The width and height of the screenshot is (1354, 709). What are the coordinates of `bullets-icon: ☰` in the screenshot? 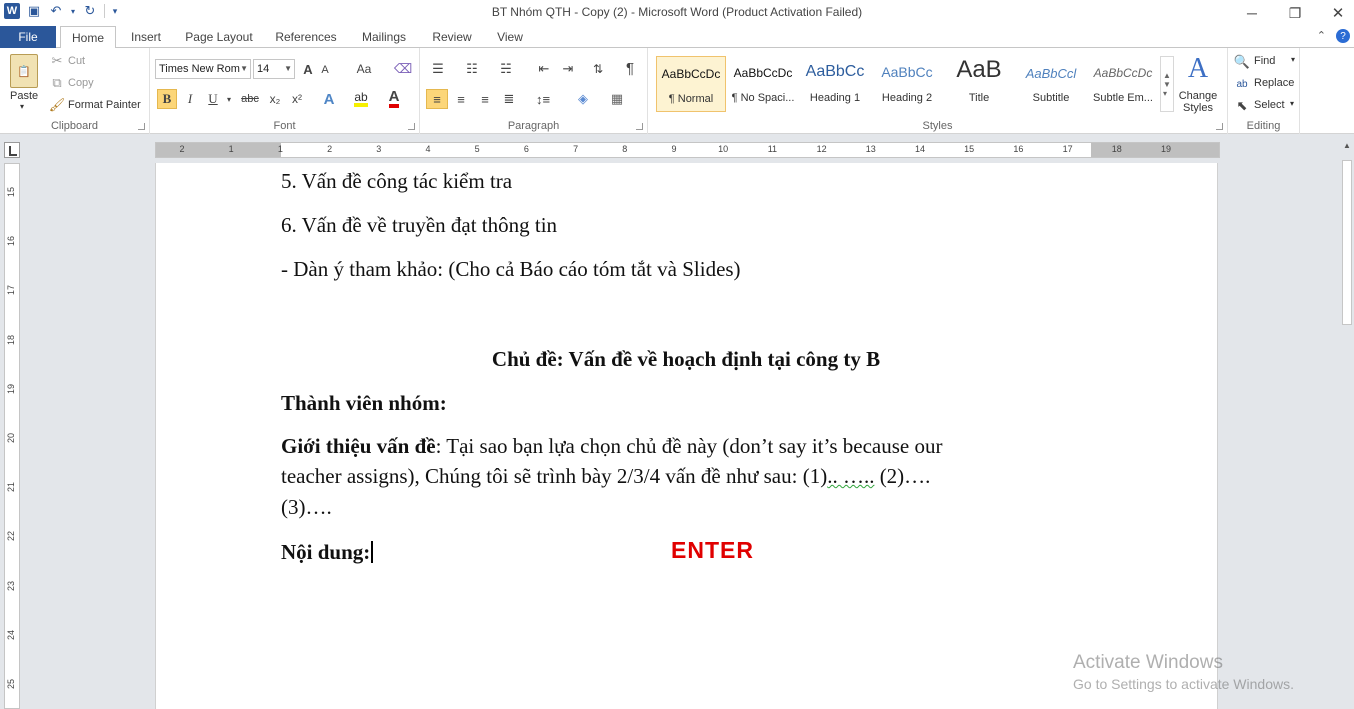 It's located at (438, 69).